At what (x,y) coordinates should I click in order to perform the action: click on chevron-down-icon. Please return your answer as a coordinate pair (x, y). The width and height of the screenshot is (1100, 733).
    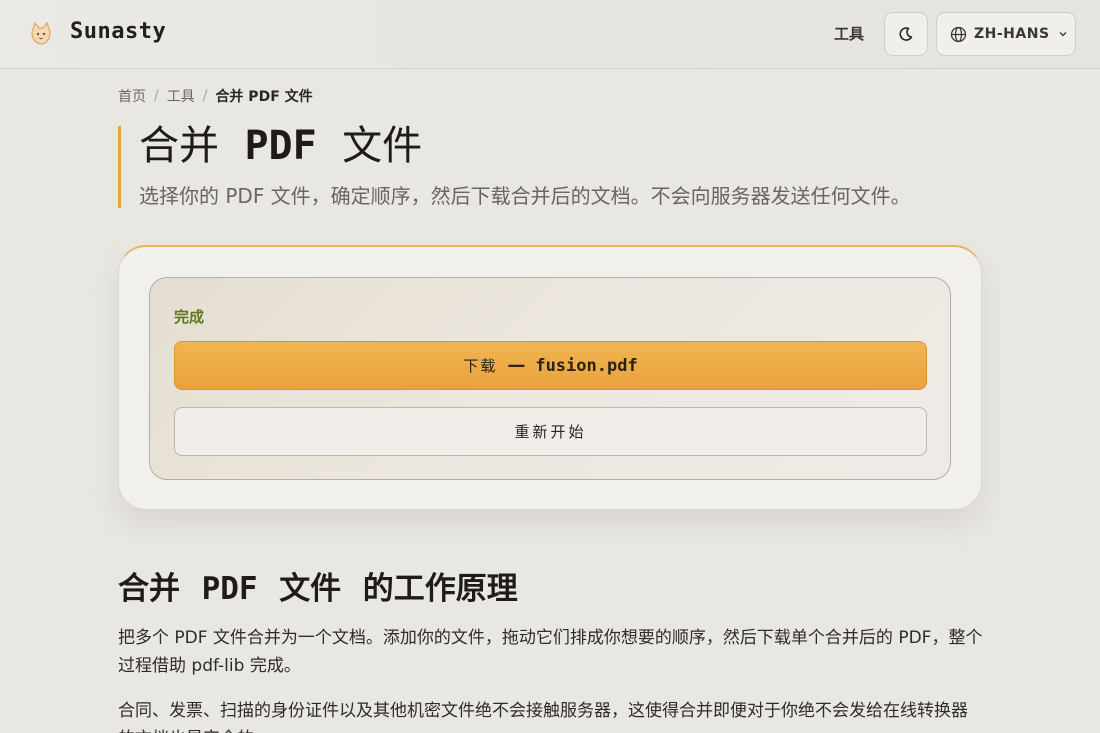
    Looking at the image, I should click on (1062, 34).